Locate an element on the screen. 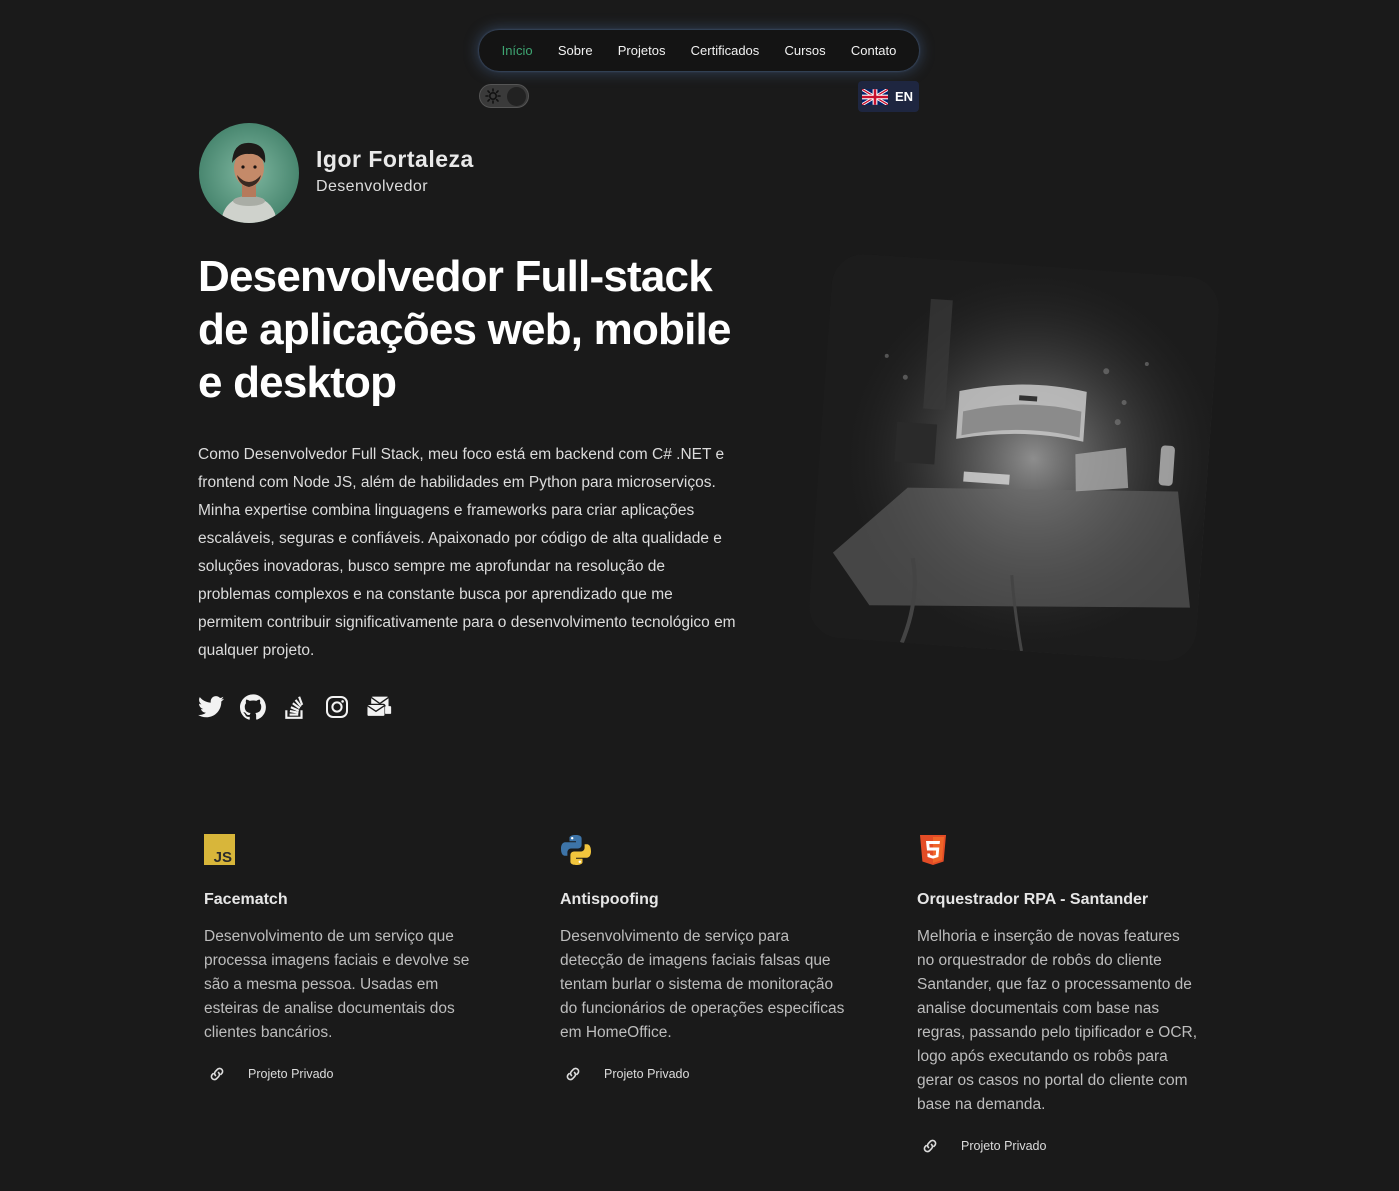 This screenshot has width=1399, height=1191. python-icon is located at coordinates (576, 850).